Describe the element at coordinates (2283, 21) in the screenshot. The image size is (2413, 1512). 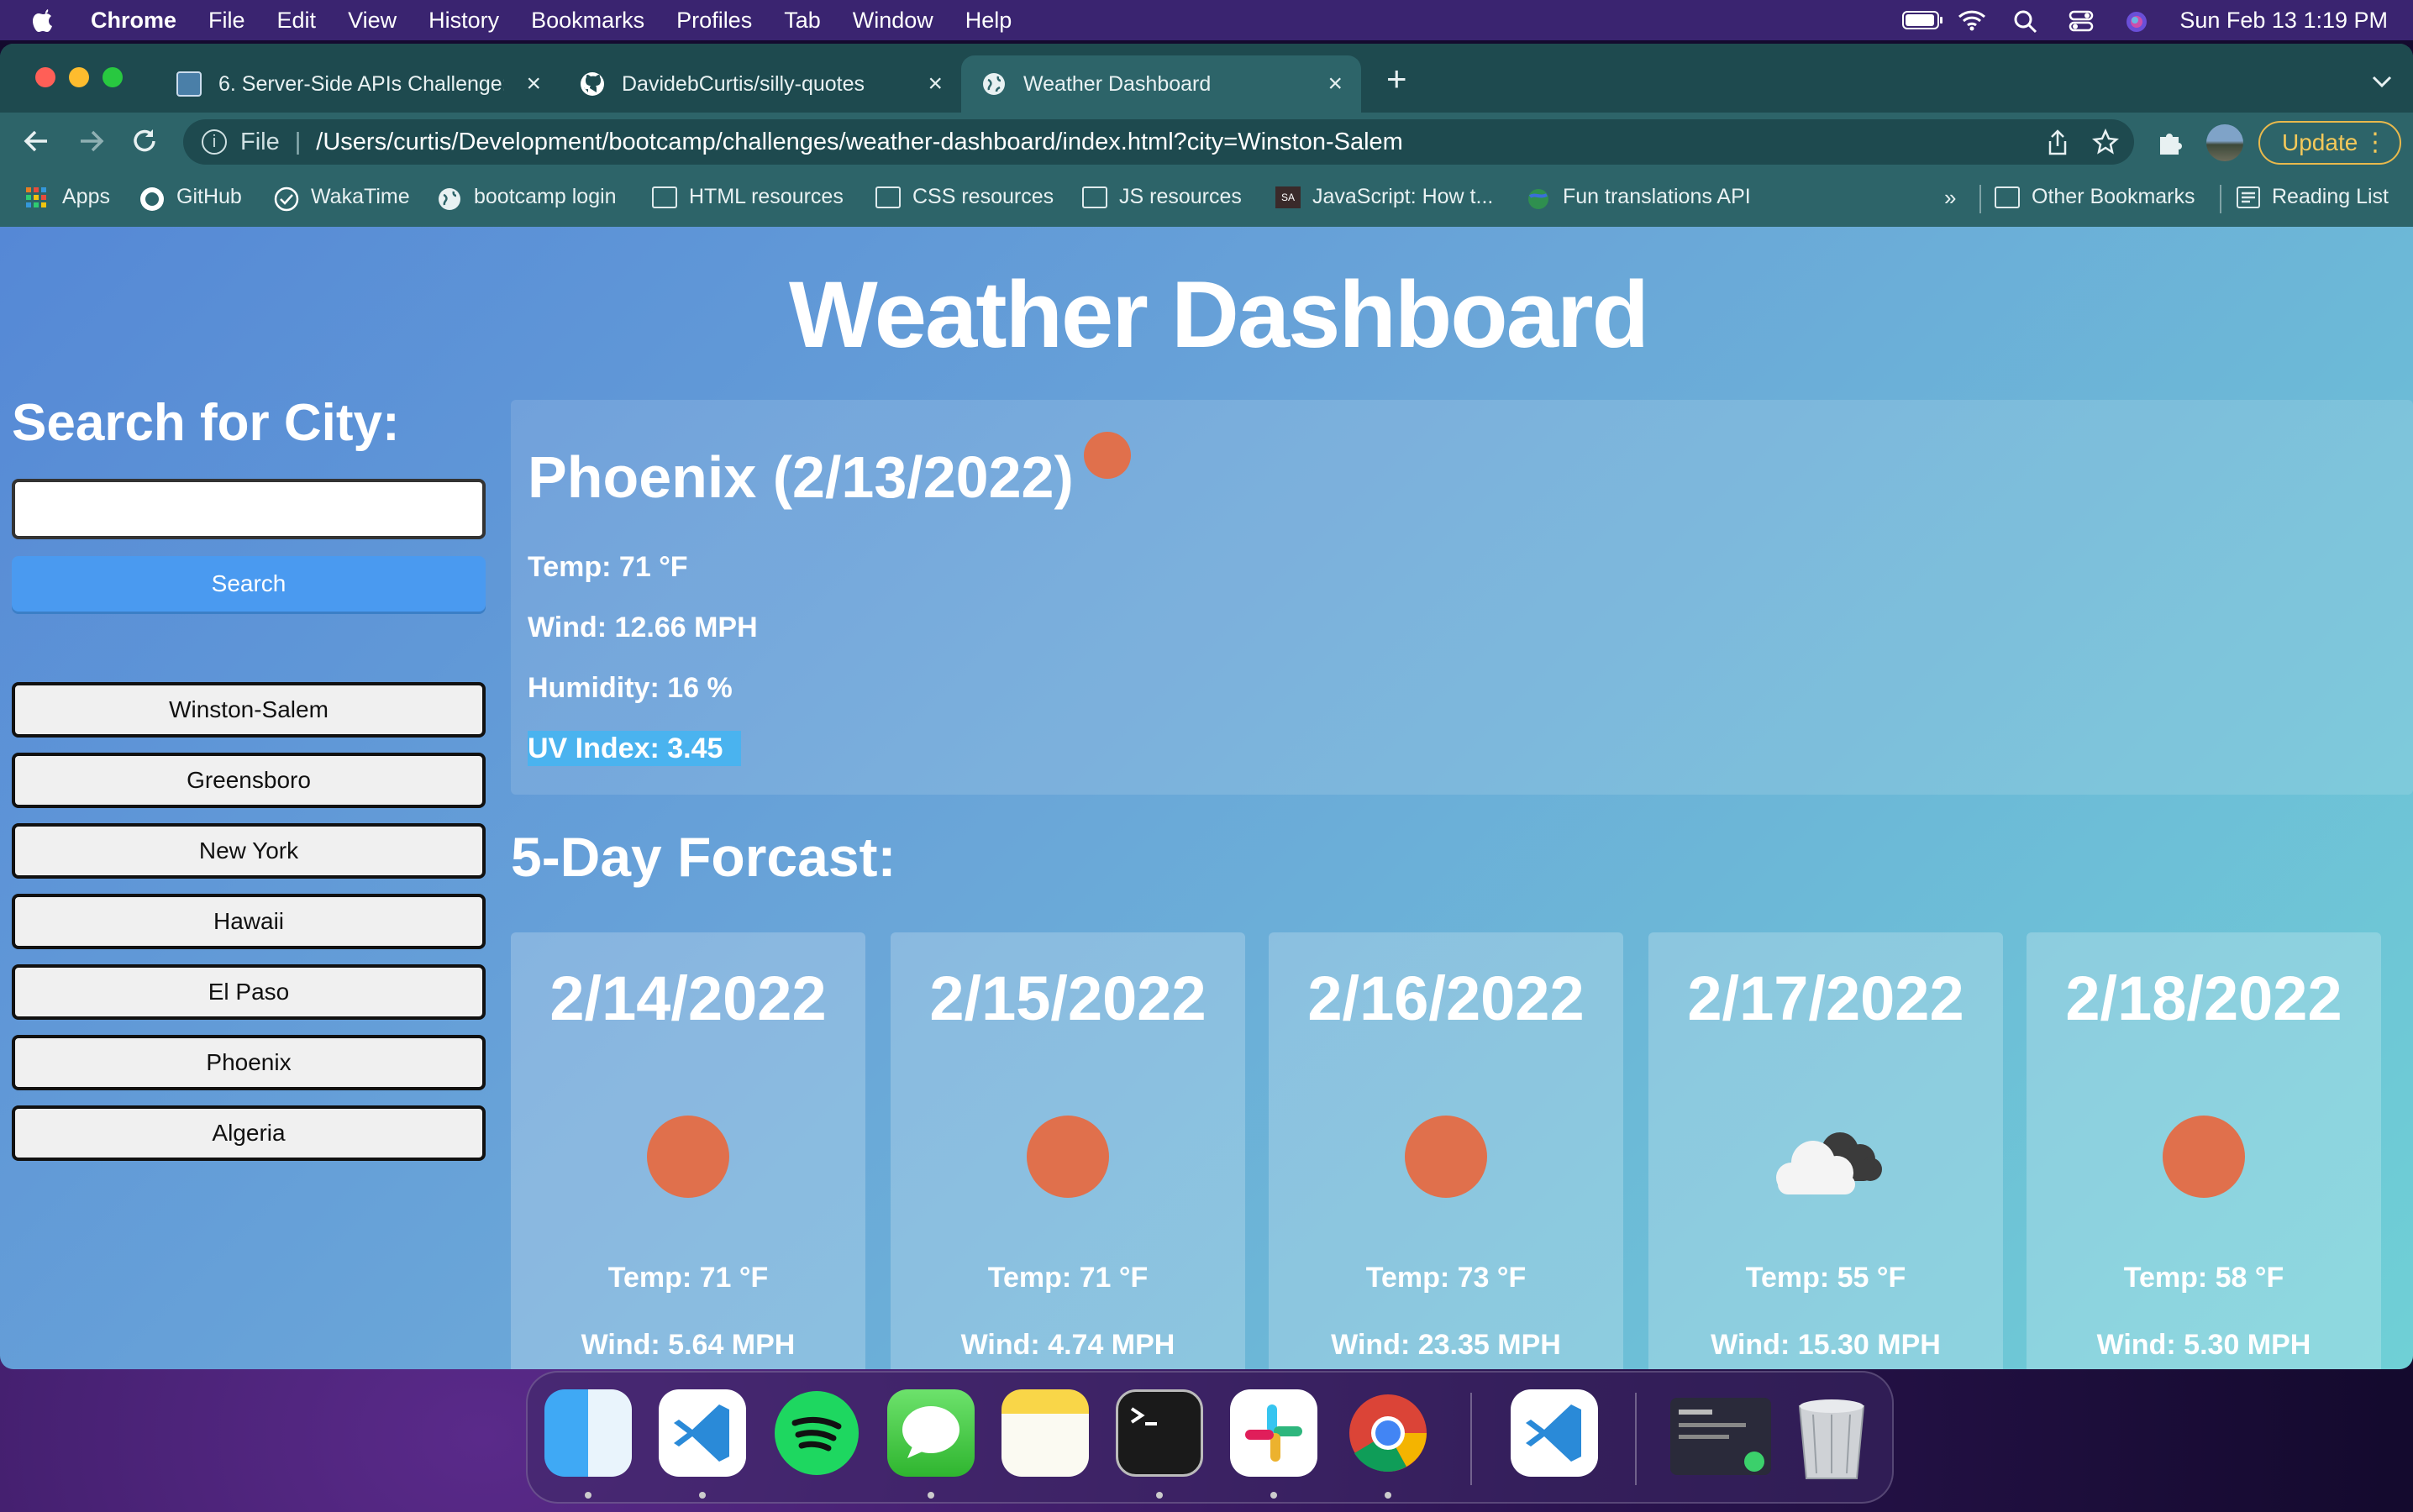
I see `menu-clock: Sun Feb 13 1:19 PM` at that location.